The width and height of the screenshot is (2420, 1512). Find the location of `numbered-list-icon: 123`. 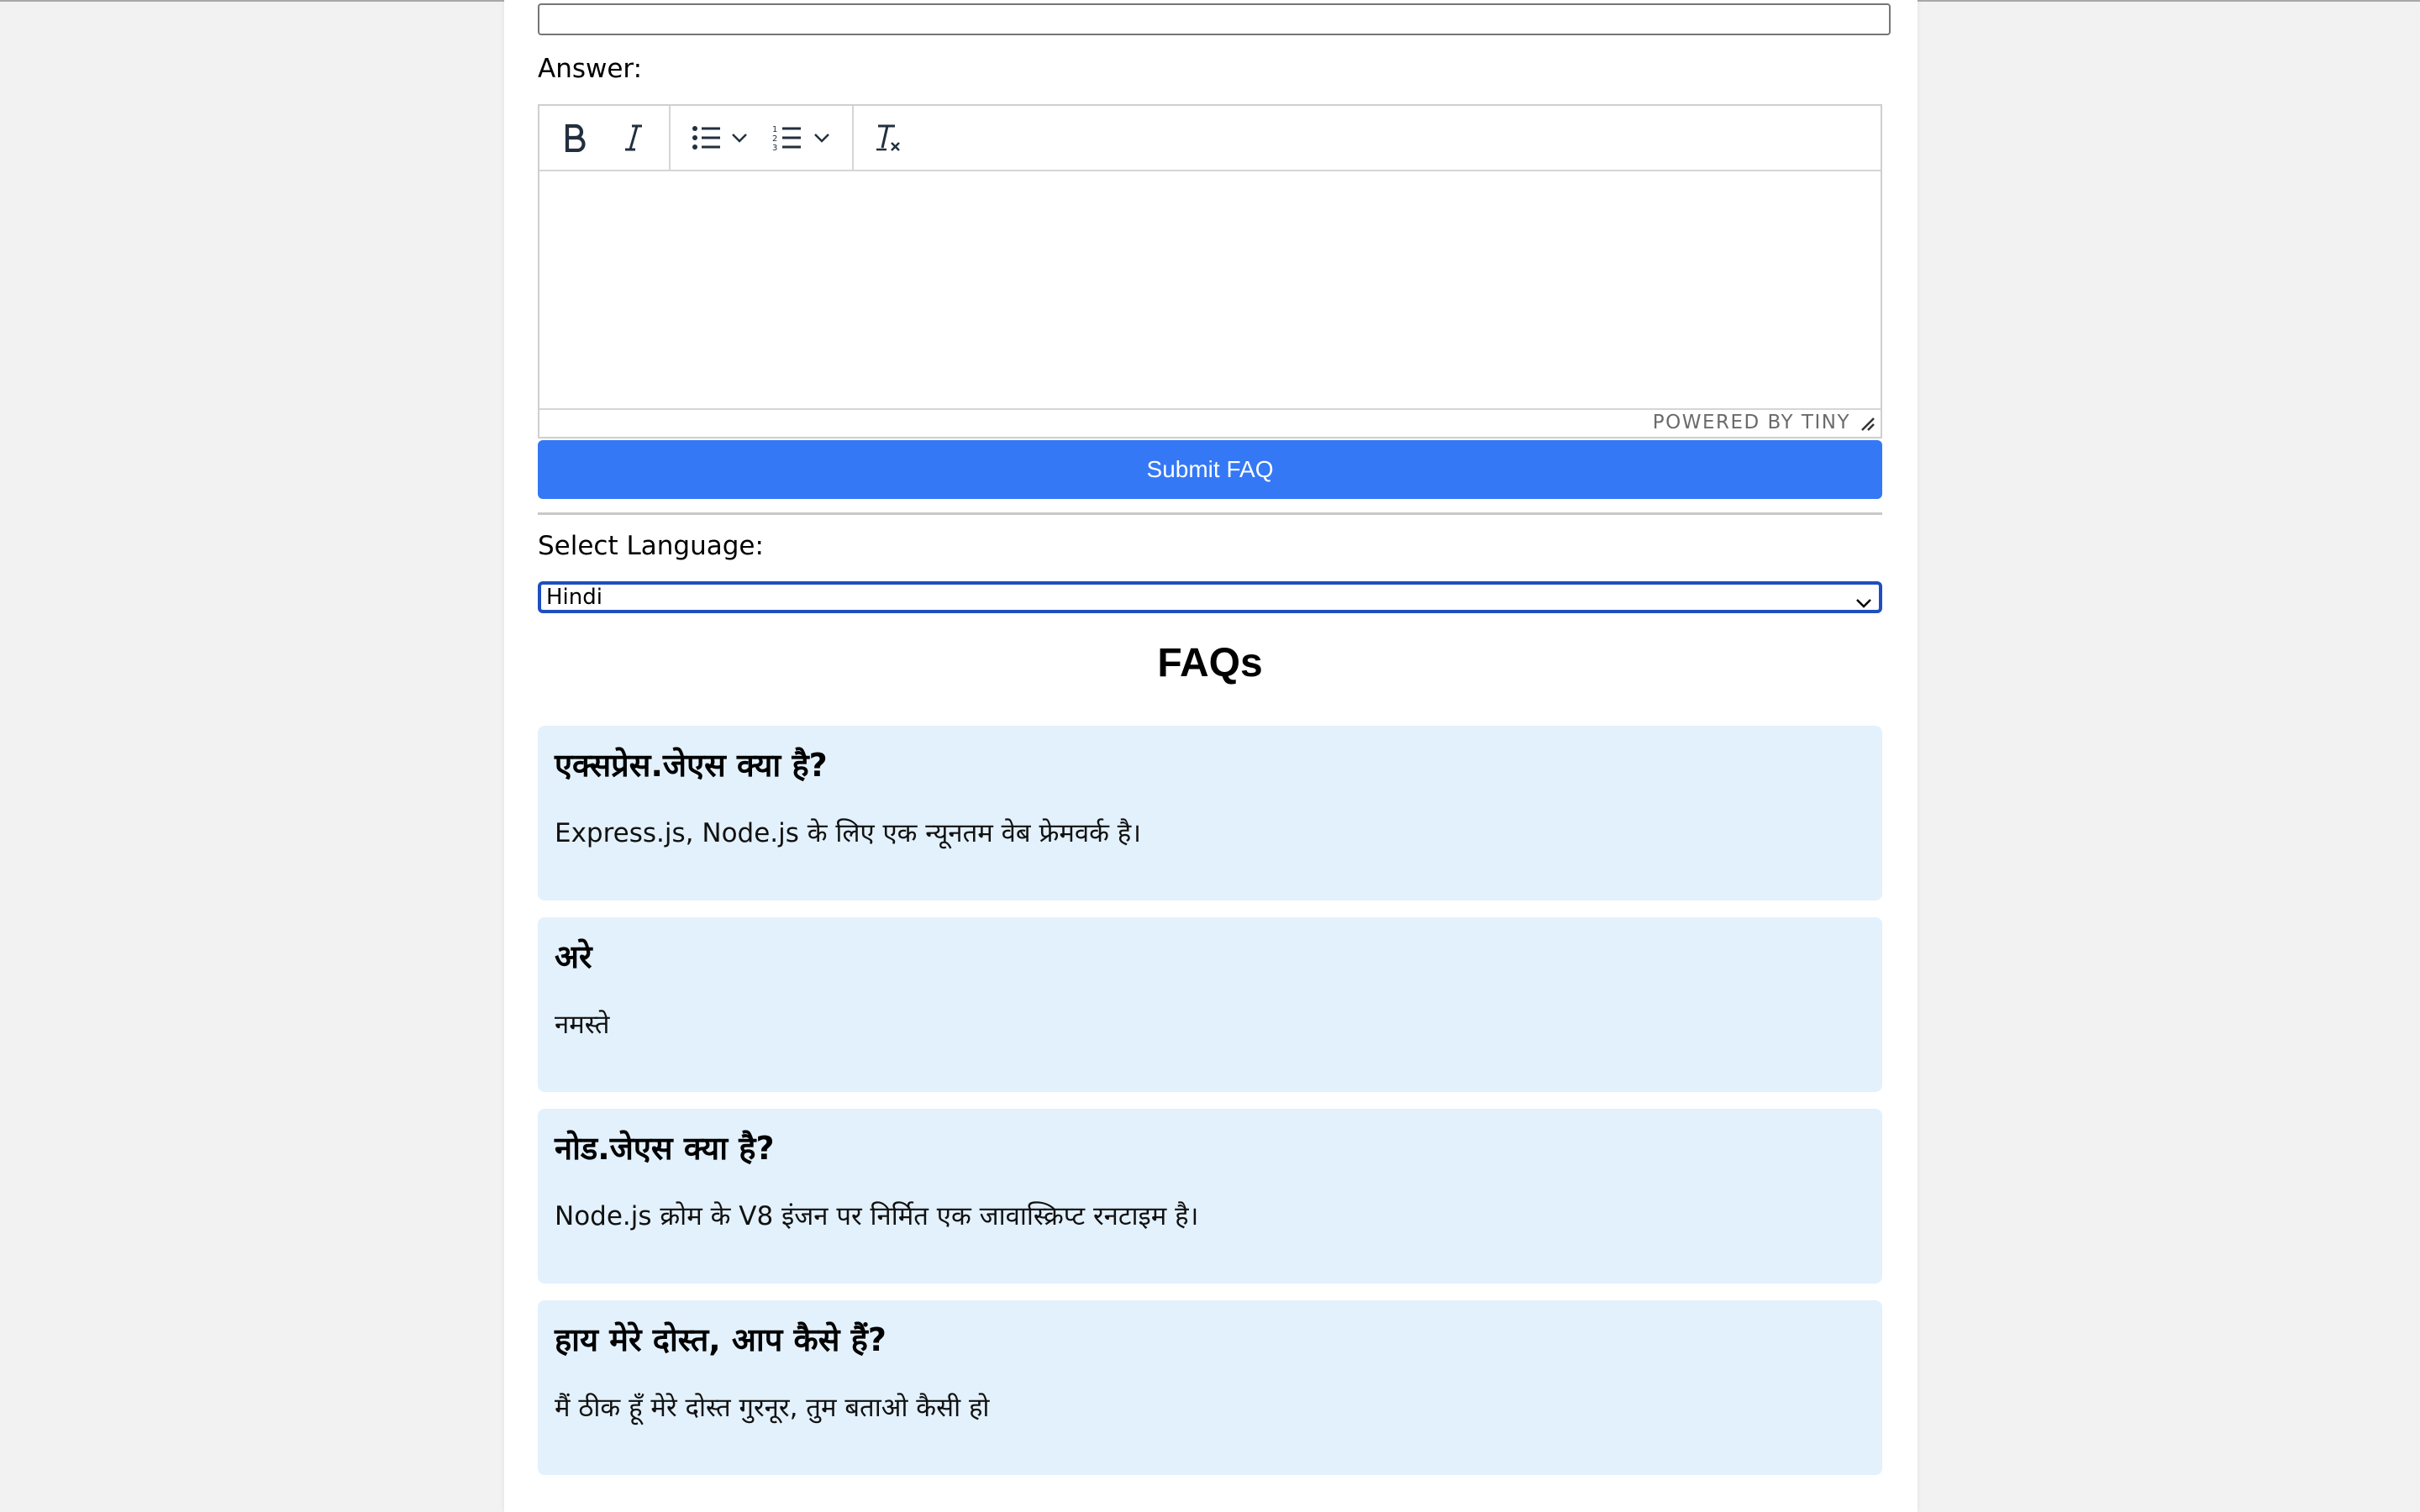

numbered-list-icon: 123 is located at coordinates (787, 137).